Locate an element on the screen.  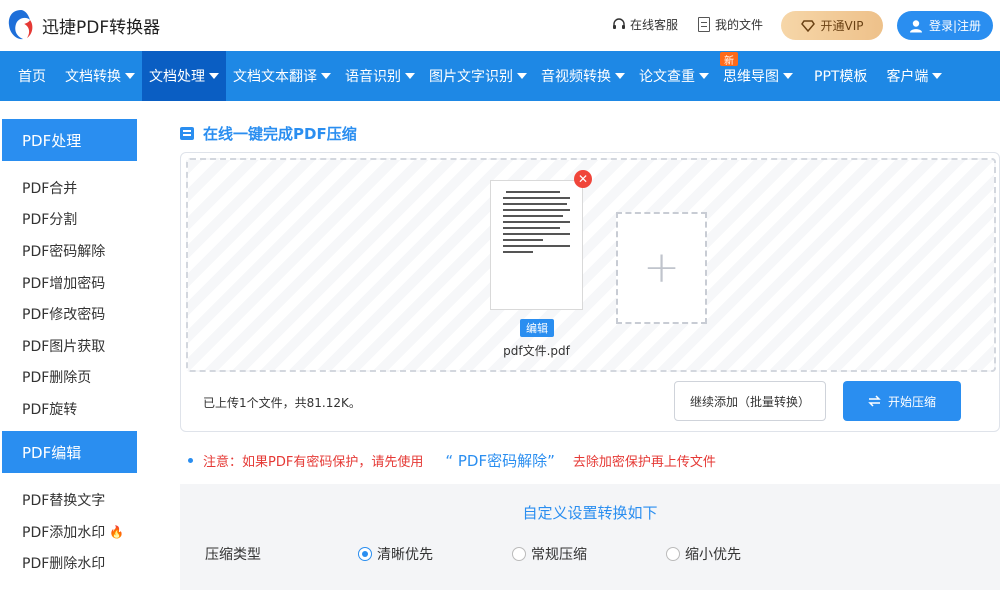
sidebar-item-pdf-remove-watermark: PDF删除水印 is located at coordinates (63, 563).